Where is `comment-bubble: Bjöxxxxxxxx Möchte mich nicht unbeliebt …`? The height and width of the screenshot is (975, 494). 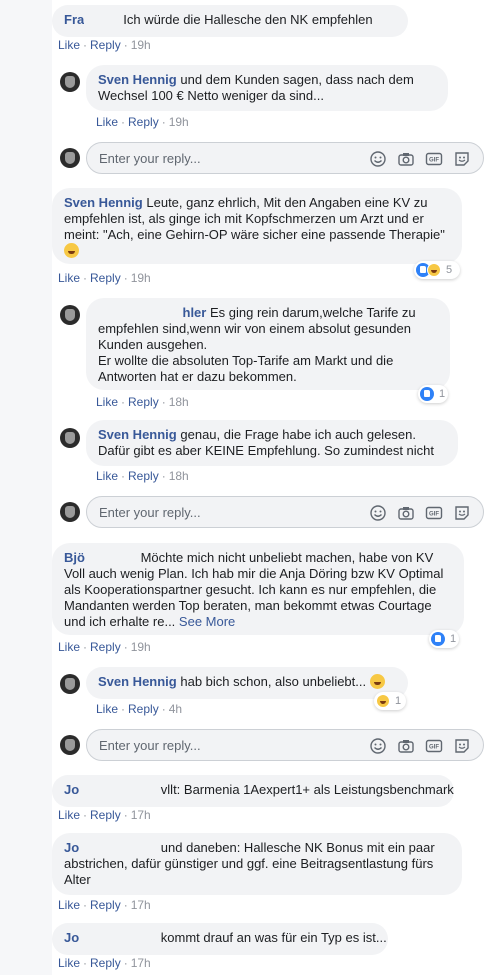 comment-bubble: Bjöxxxxxxxx Möchte mich nicht unbeliebt … is located at coordinates (258, 589).